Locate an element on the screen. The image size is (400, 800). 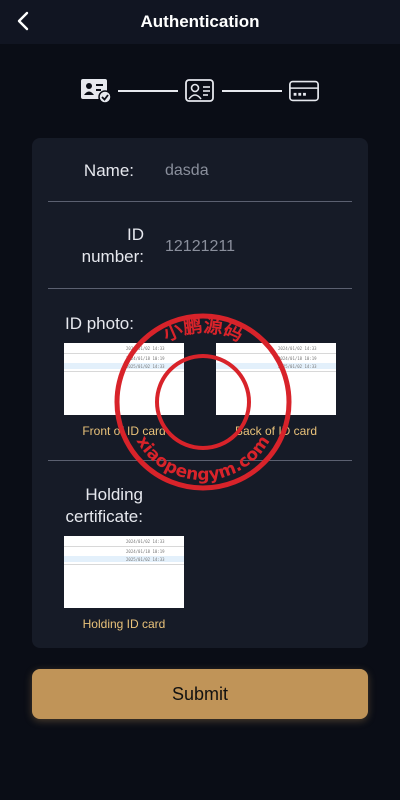
holding-label-line1: Holding is located at coordinates (114, 494).